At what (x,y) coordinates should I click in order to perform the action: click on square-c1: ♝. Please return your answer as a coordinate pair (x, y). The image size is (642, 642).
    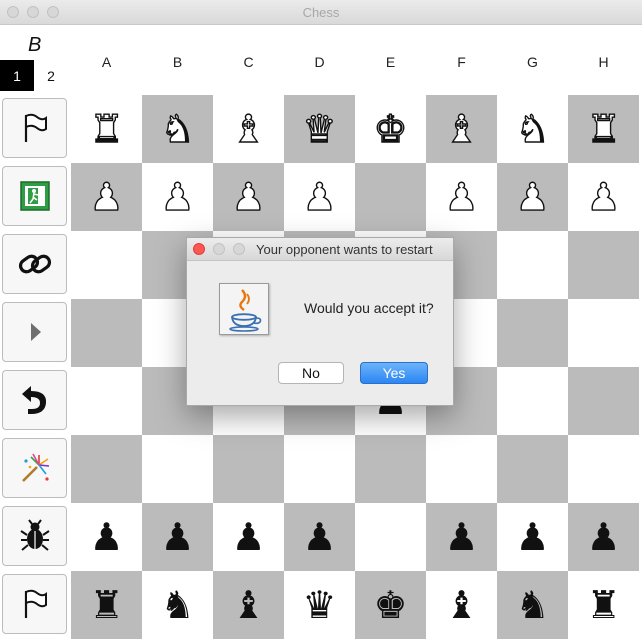
    Looking at the image, I should click on (248, 605).